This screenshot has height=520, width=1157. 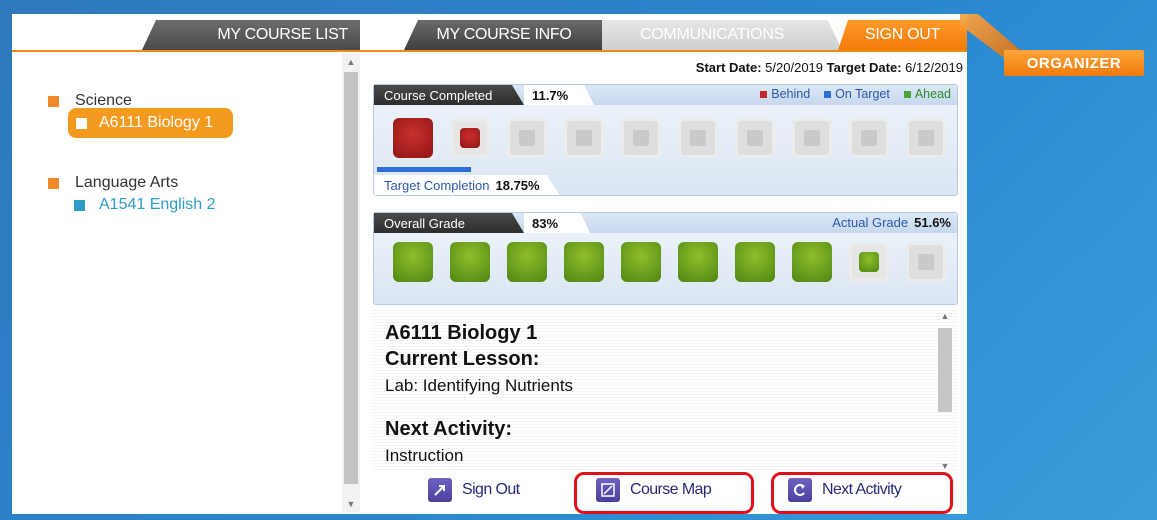 I want to click on next-activity: Instruction, so click(x=424, y=455).